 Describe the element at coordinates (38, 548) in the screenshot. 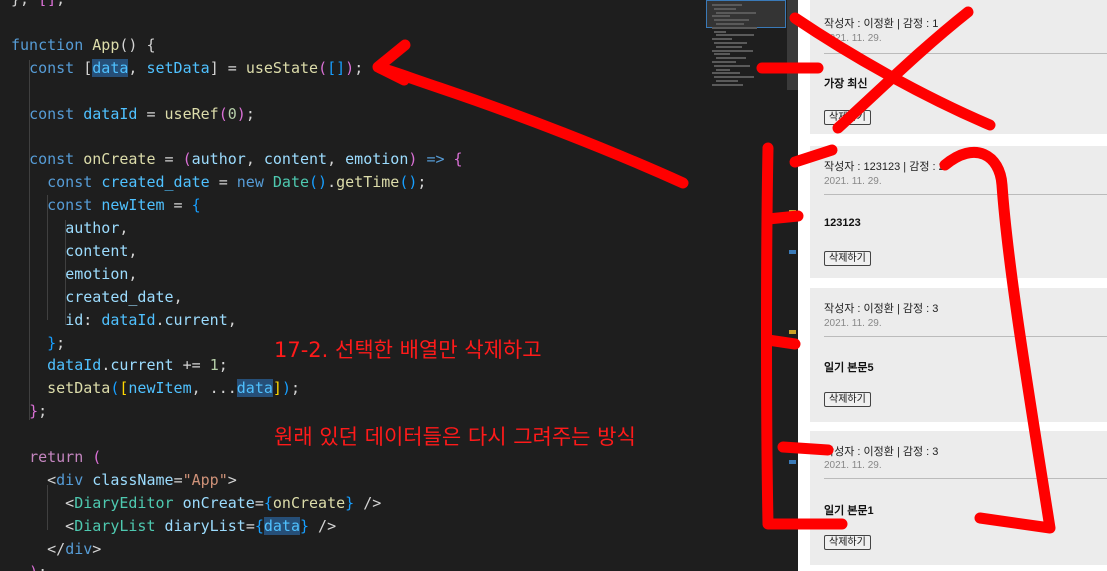

I see `code-token: </` at that location.